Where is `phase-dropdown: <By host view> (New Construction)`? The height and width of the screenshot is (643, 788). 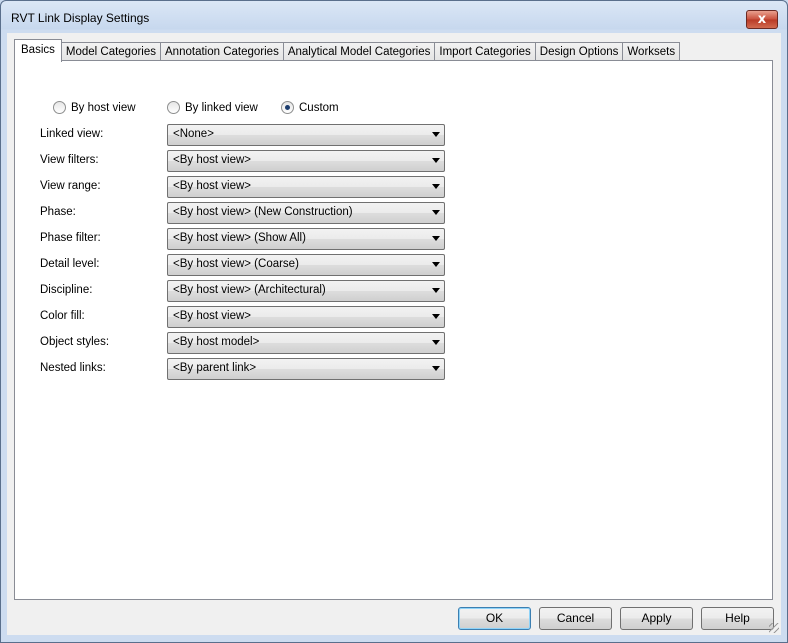
phase-dropdown: <By host view> (New Construction) is located at coordinates (306, 213).